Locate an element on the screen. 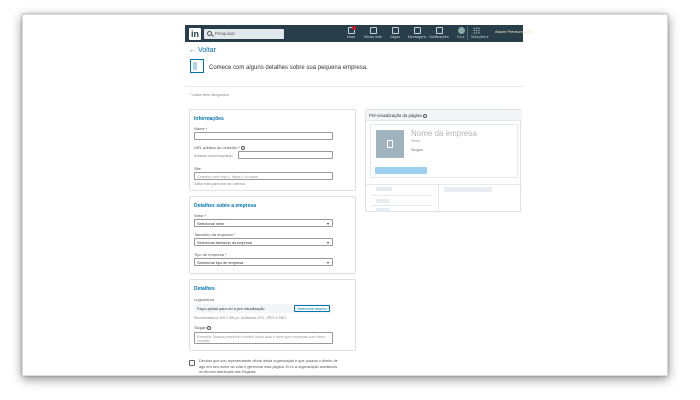  url-input is located at coordinates (285, 155).